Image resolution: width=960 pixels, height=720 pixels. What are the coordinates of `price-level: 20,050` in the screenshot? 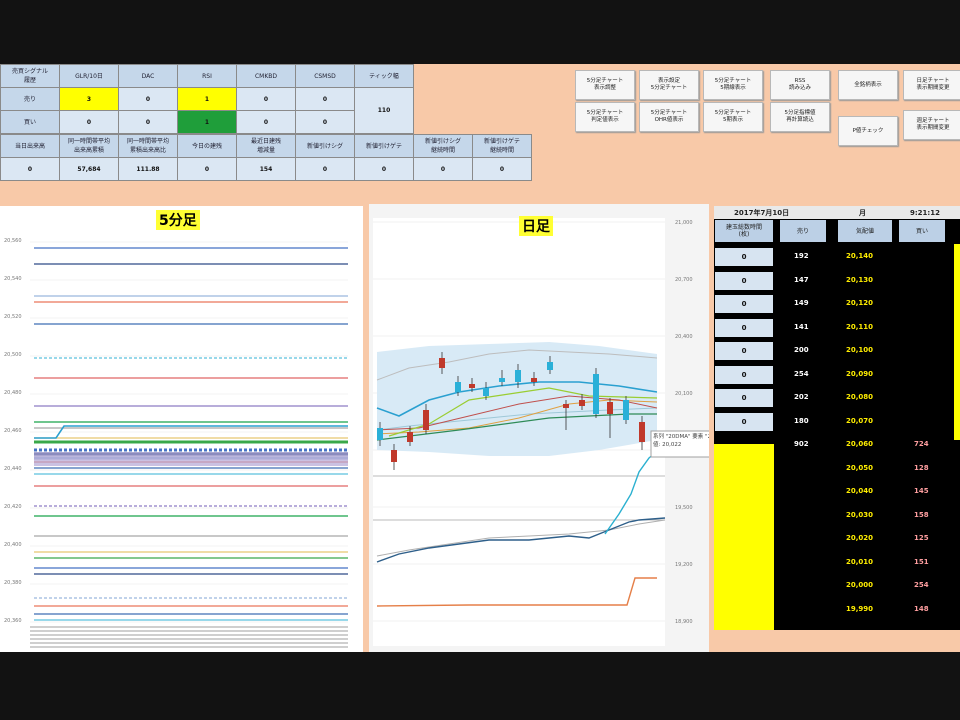 It's located at (860, 467).